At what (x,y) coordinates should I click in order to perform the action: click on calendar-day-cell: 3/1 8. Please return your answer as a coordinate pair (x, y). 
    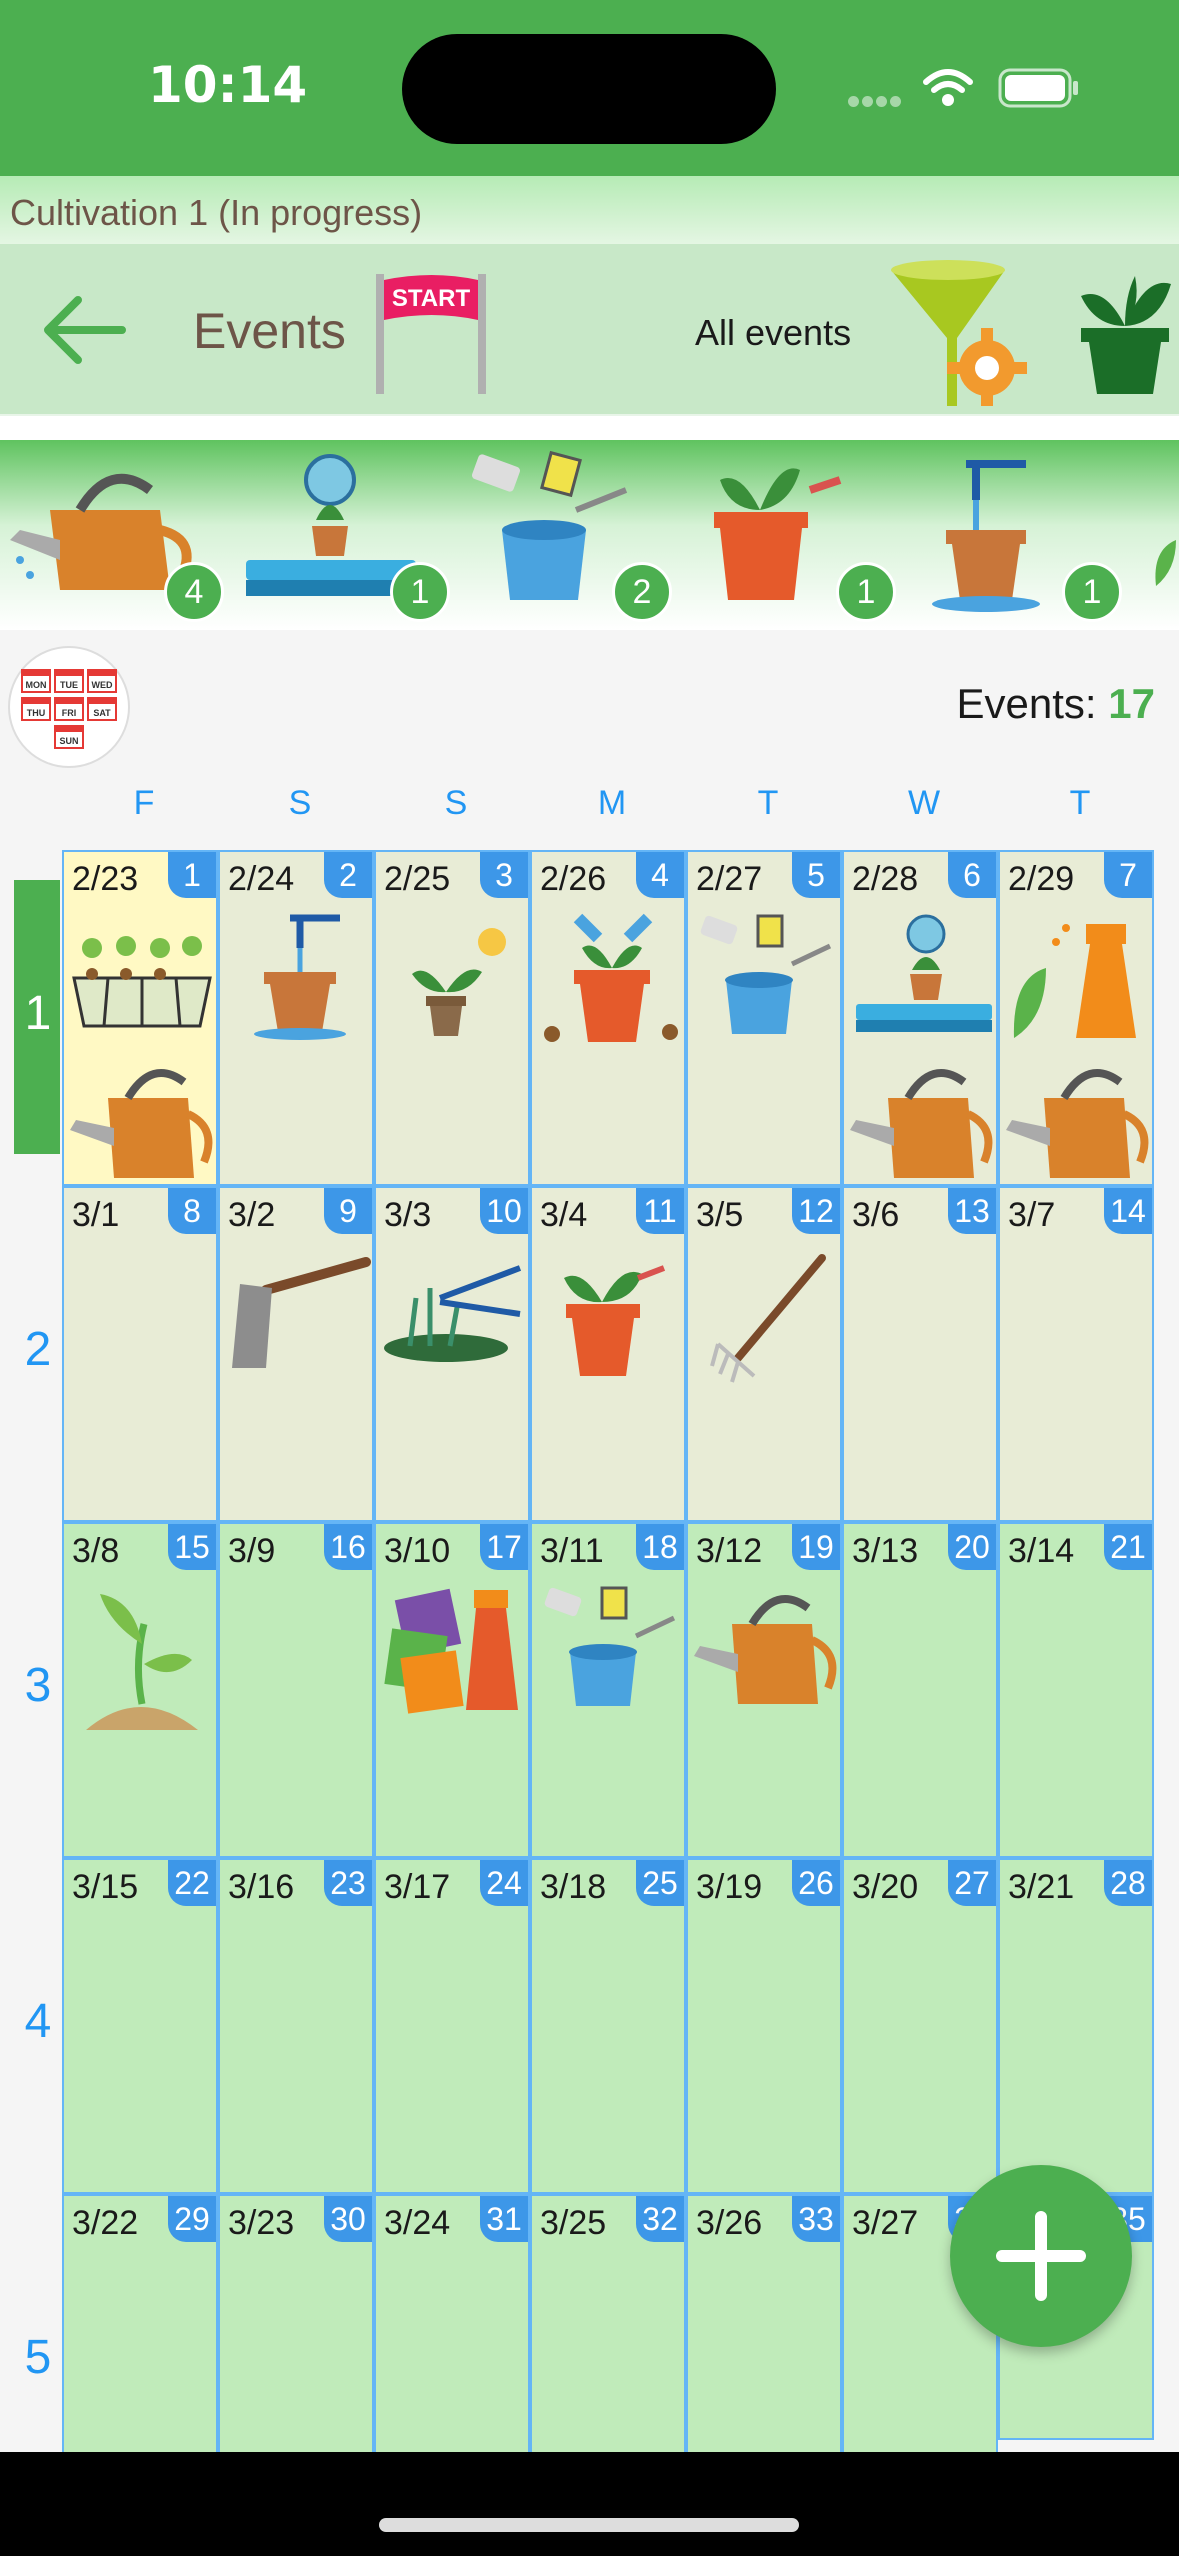
    Looking at the image, I should click on (140, 1354).